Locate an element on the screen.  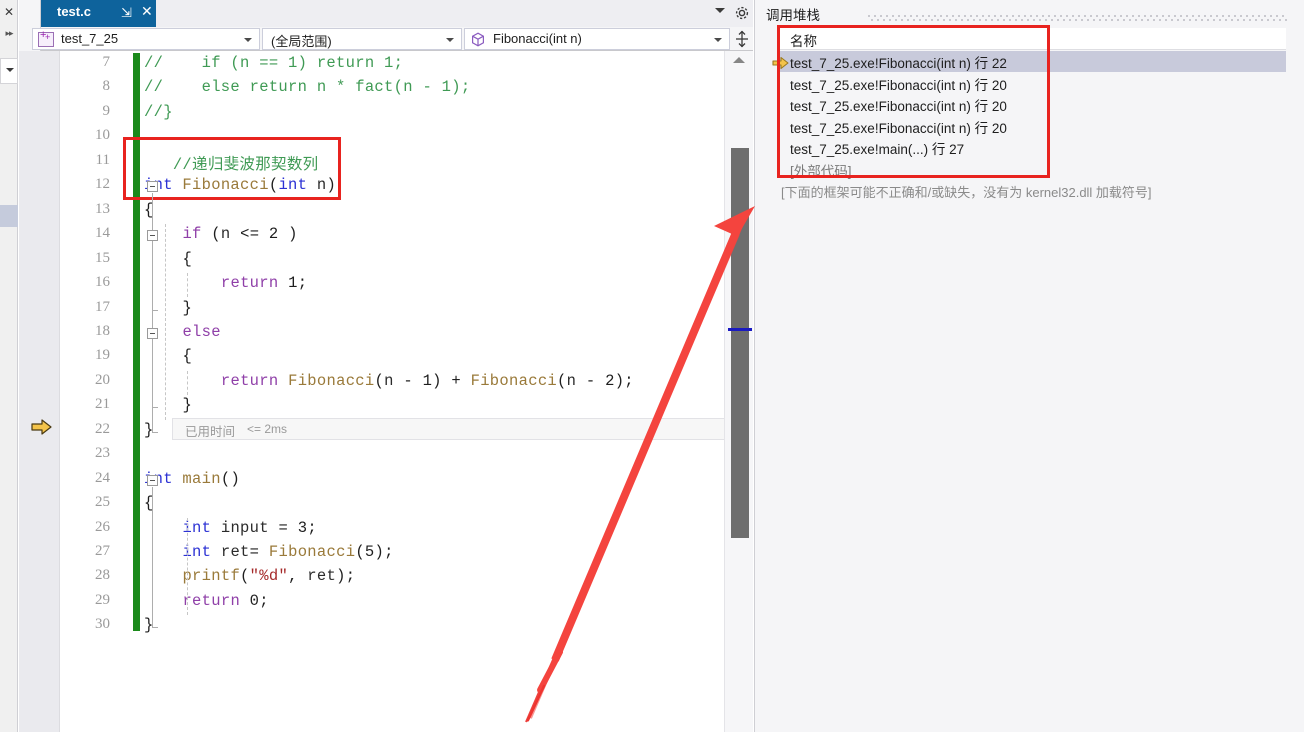
tab-label: test.c is located at coordinates (74, 11).